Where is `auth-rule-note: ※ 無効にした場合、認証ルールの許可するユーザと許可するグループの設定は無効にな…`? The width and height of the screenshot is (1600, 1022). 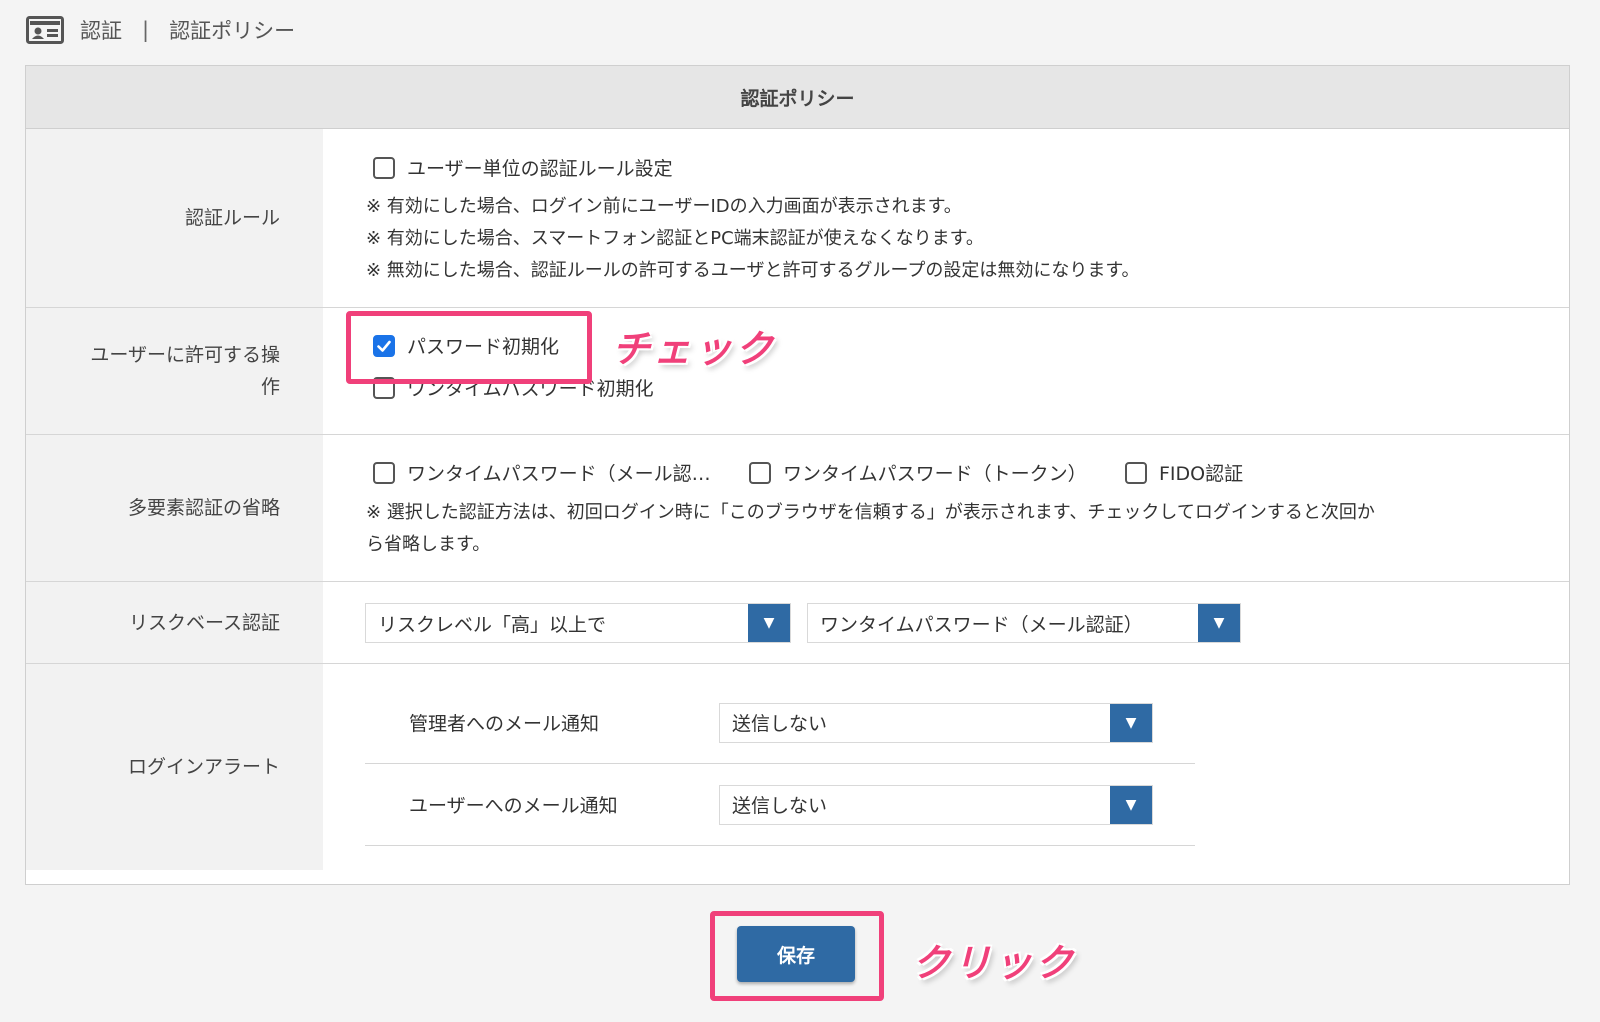 auth-rule-note: ※ 無効にした場合、認証ルールの許可するユーザと許可するグループの設定は無効にな… is located at coordinates (753, 270).